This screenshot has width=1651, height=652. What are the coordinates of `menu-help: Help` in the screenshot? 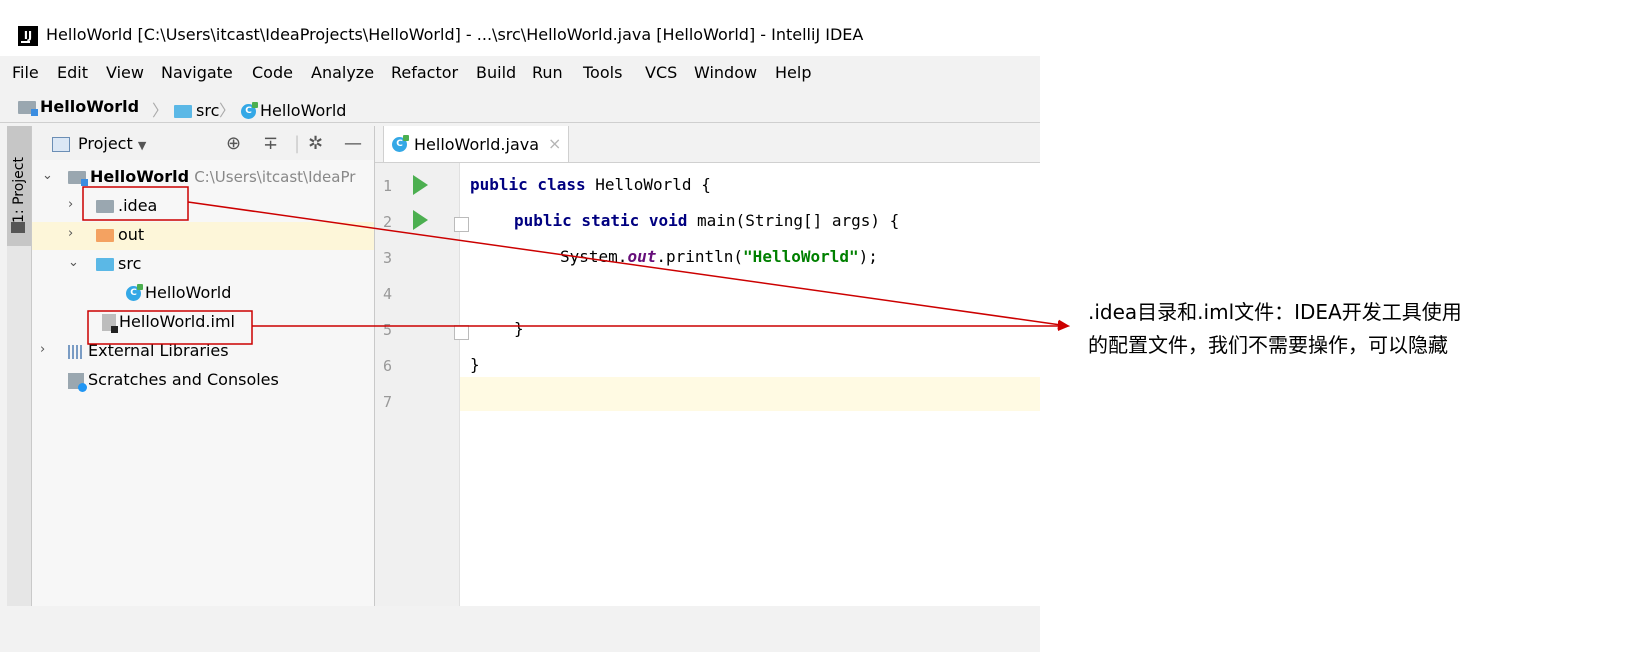 It's located at (793, 72).